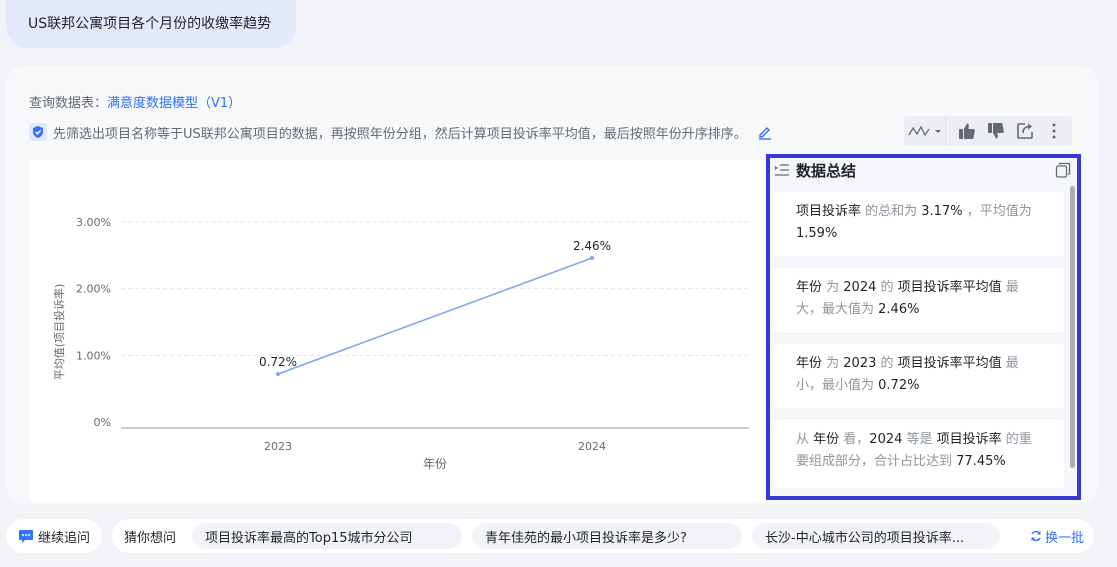 The height and width of the screenshot is (567, 1117). I want to click on summary-scrollbar, so click(1072, 327).